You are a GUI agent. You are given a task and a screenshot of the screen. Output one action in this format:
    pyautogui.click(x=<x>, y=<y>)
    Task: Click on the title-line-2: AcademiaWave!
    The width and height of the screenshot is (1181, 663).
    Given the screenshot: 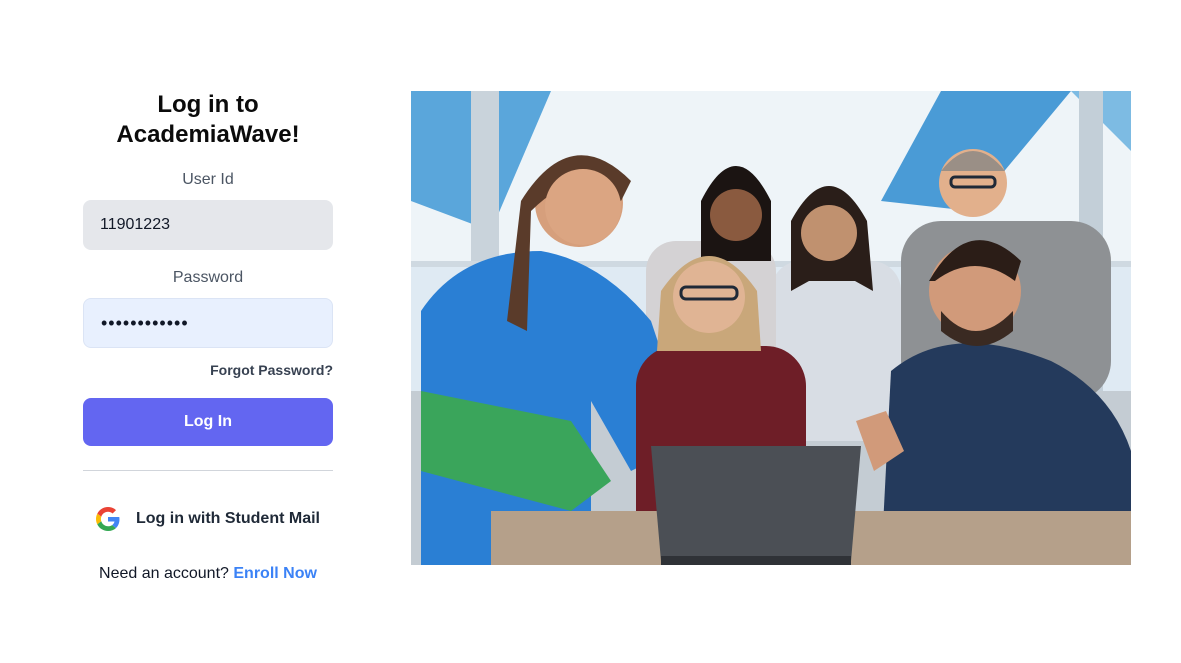 What is the action you would take?
    pyautogui.click(x=208, y=134)
    